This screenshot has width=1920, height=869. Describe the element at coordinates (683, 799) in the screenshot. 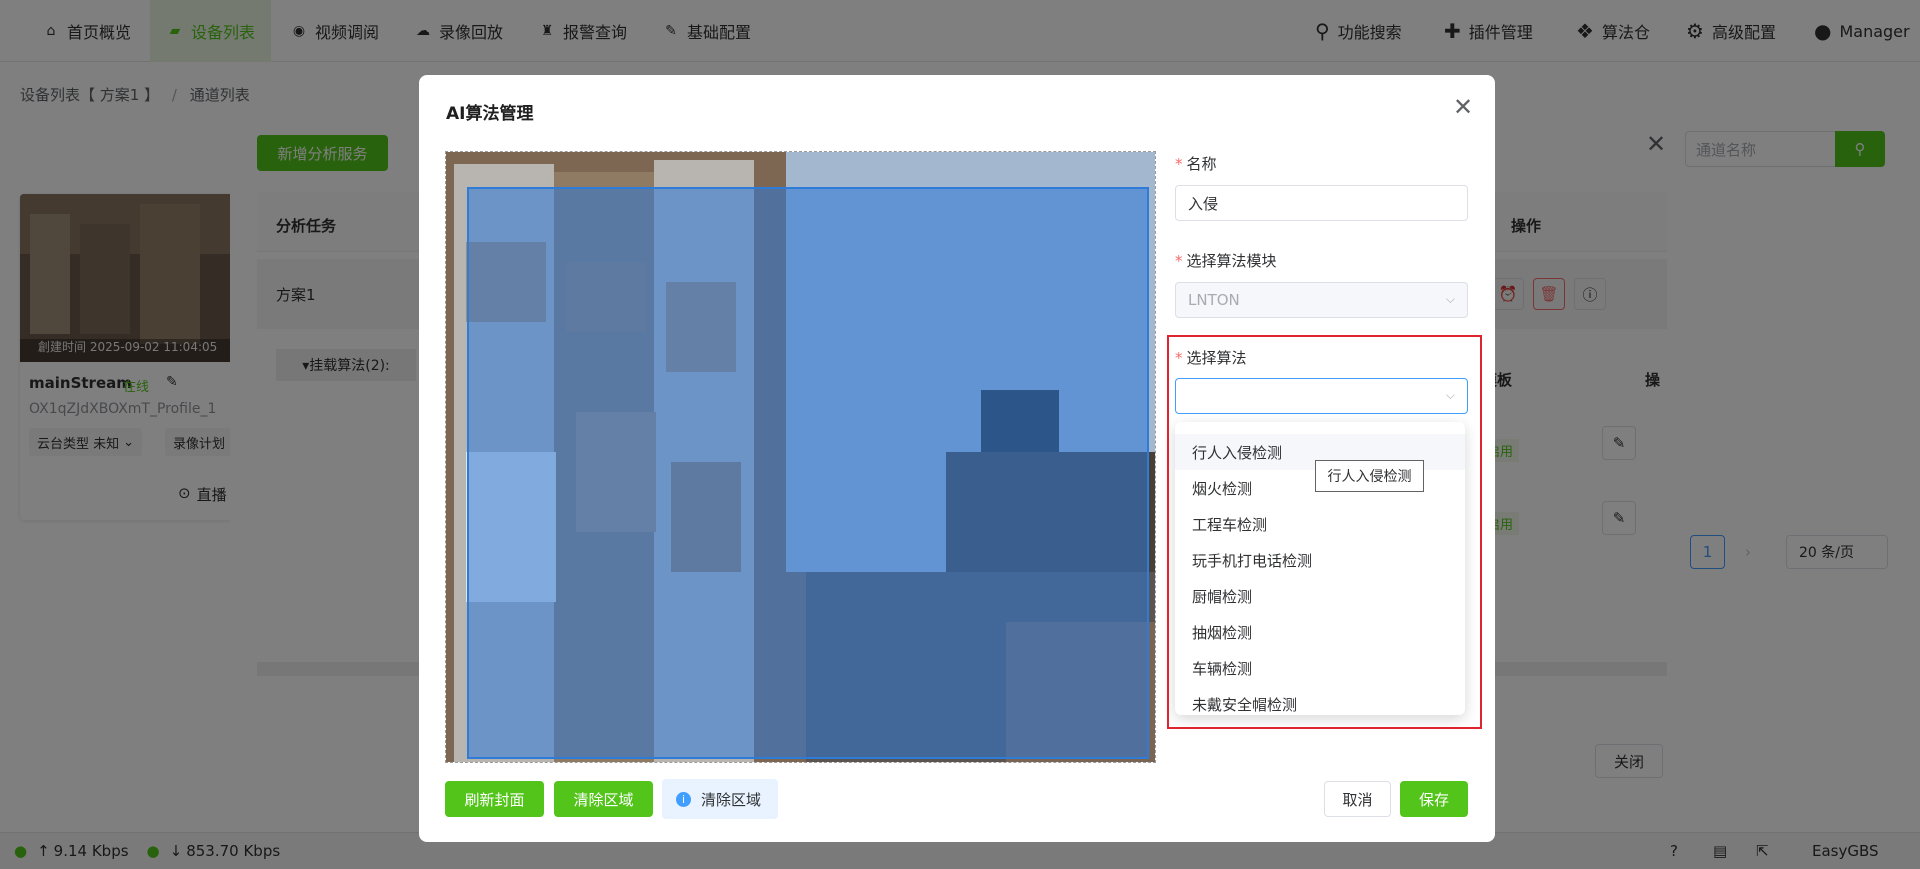

I see `info-icon: i` at that location.